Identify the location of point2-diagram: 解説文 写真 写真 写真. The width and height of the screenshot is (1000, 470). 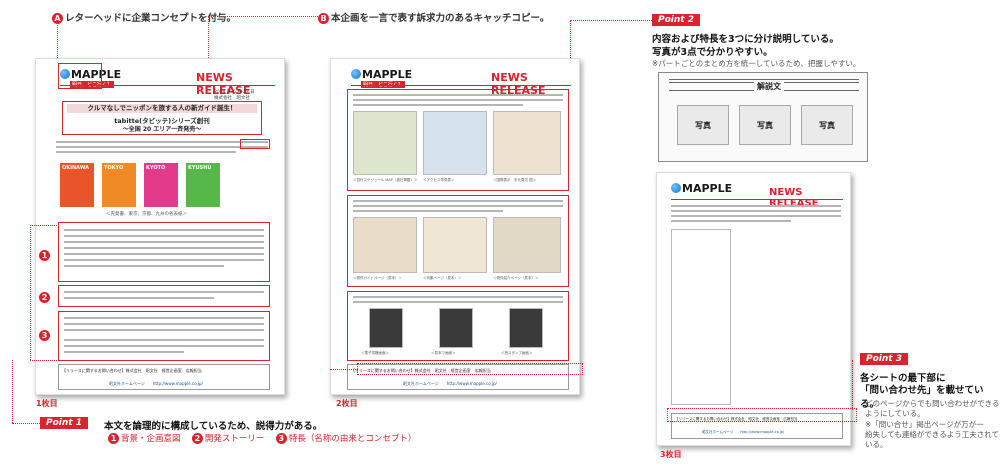
(763, 117).